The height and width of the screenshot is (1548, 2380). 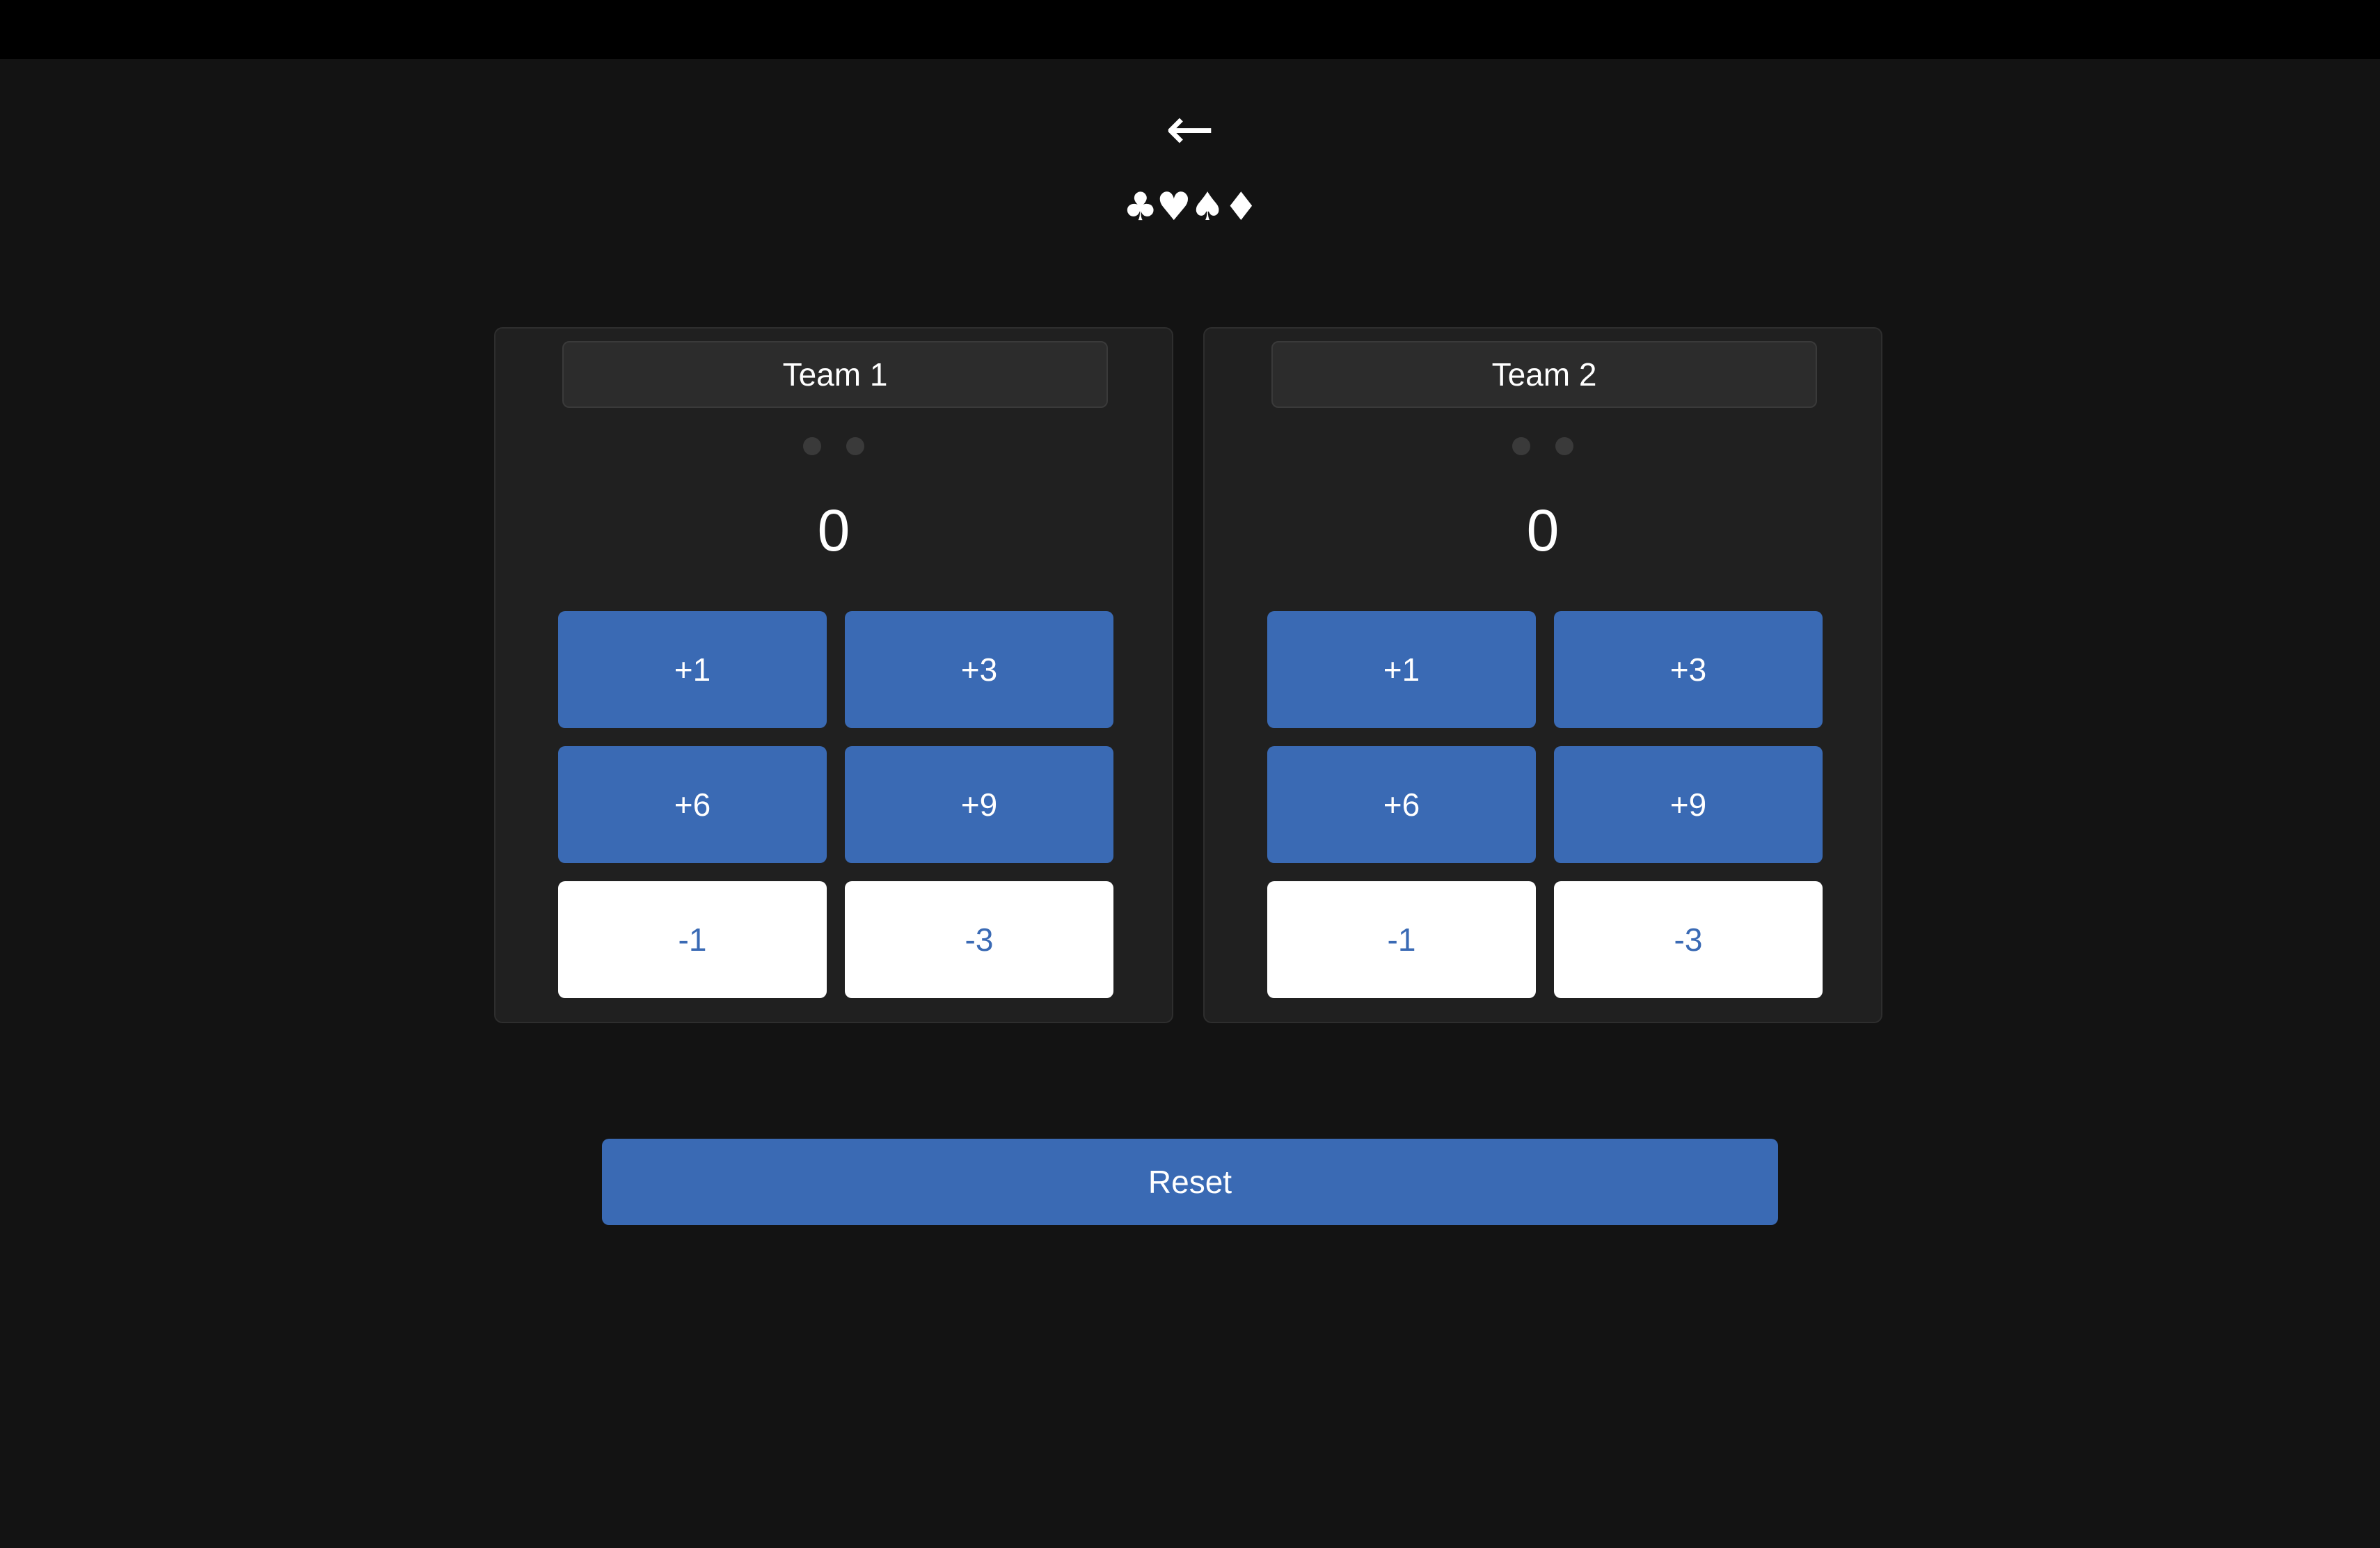 I want to click on back-arrow-icon: ←, so click(x=1190, y=129).